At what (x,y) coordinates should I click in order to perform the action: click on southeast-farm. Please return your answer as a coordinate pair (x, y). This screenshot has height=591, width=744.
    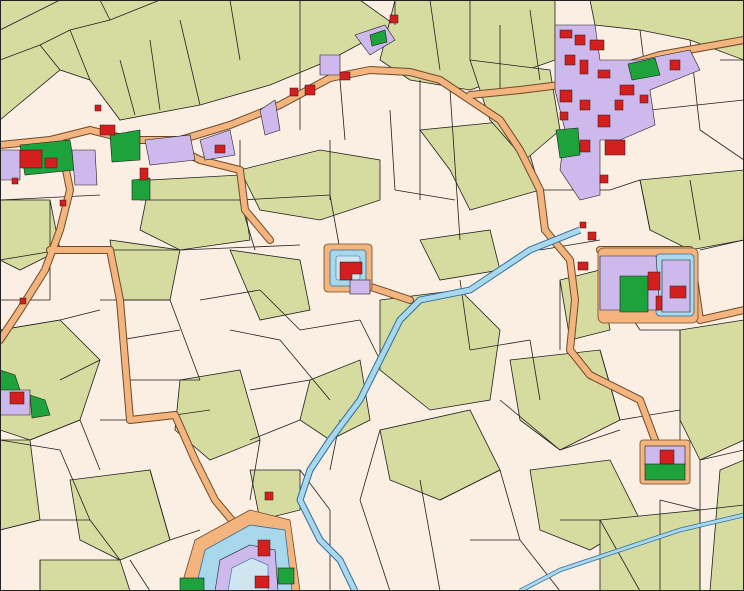
    Looking at the image, I should click on (665, 462).